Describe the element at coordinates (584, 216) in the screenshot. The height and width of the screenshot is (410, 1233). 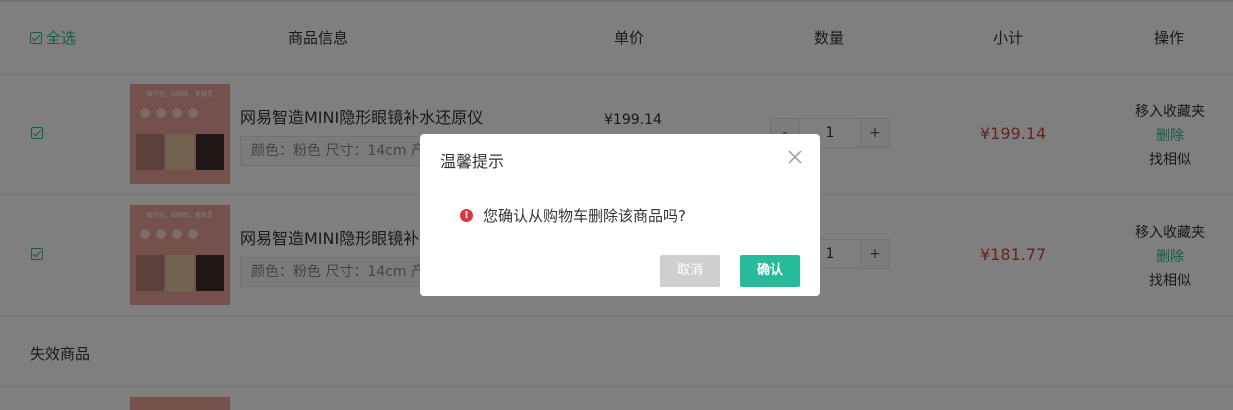
I see `dialog-message-text: 您确认从购物车删除该商品吗?` at that location.